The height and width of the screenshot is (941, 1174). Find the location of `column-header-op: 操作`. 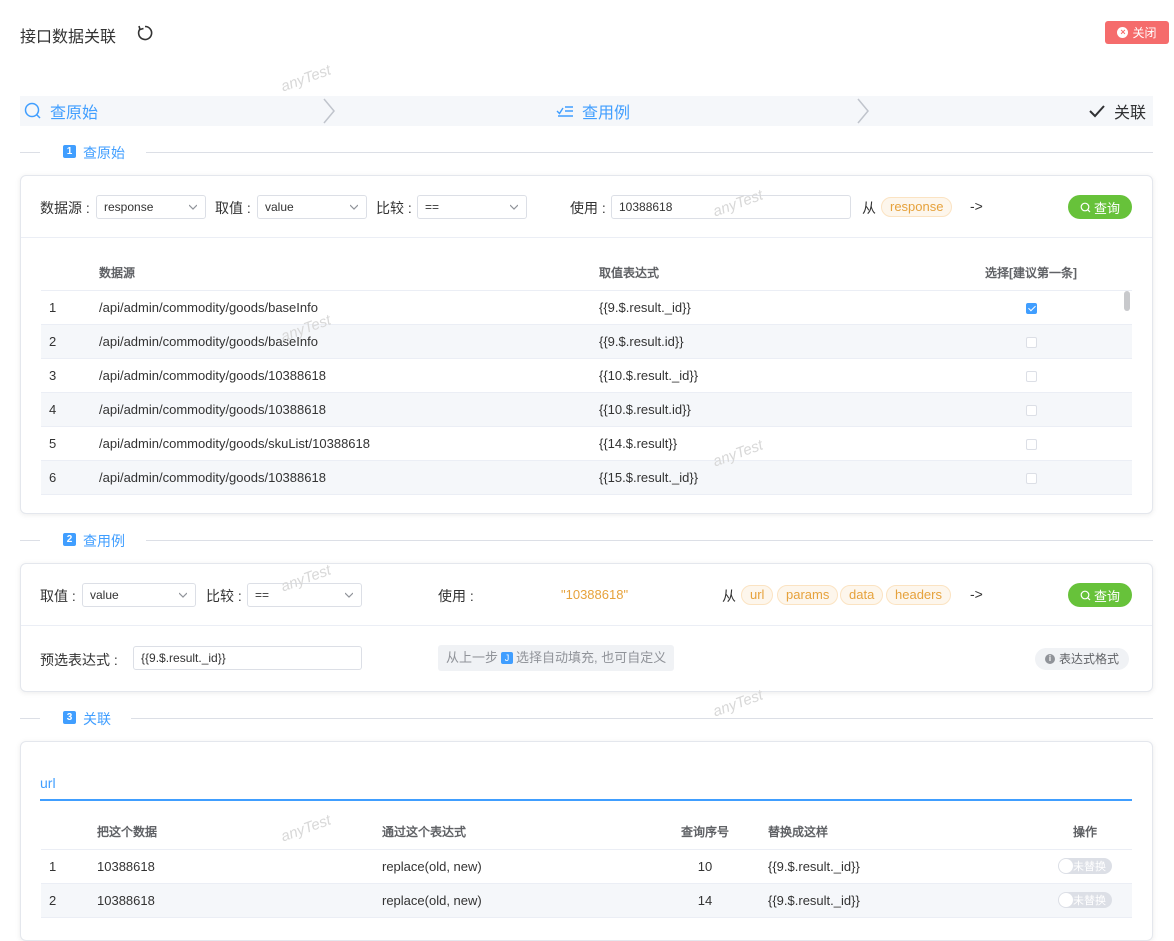

column-header-op: 操作 is located at coordinates (1085, 832).